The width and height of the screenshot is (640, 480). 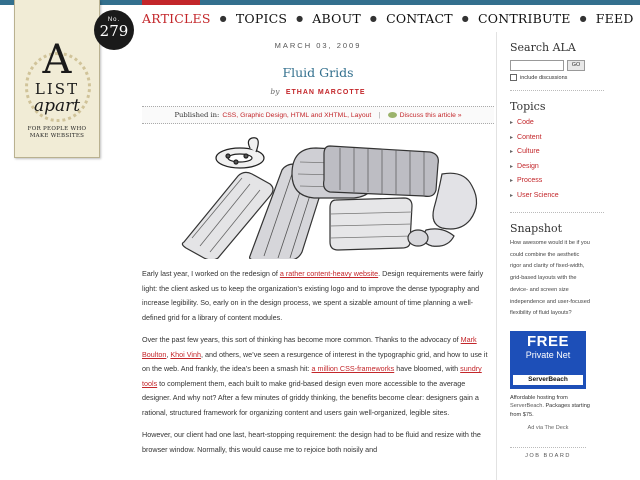 I want to click on go-button: GO, so click(x=576, y=65).